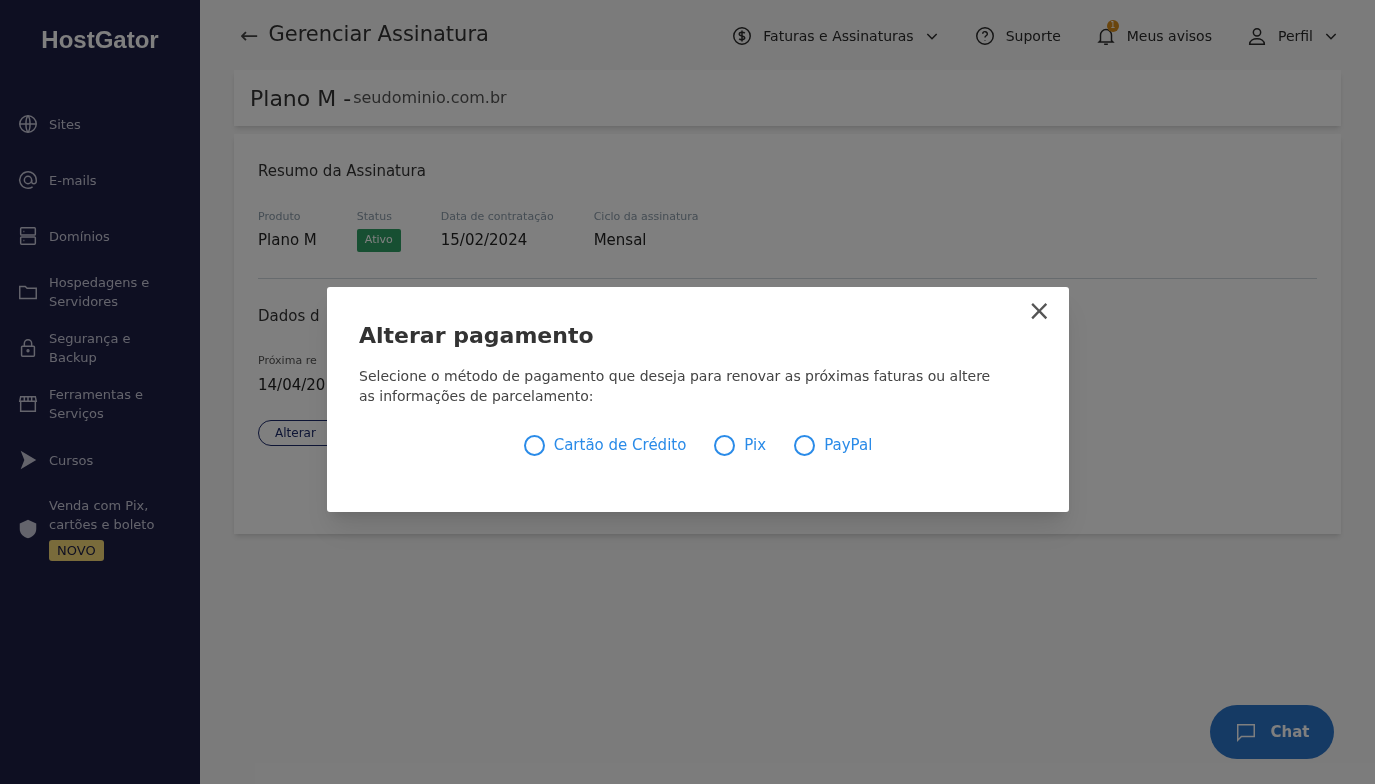 The height and width of the screenshot is (784, 1375). I want to click on globe-icon, so click(28, 124).